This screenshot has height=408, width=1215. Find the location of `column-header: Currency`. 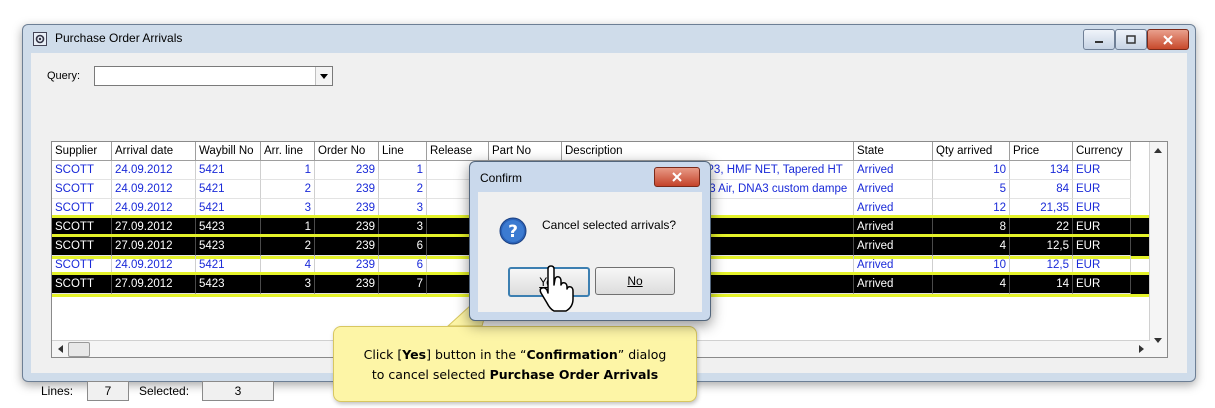

column-header: Currency is located at coordinates (1102, 151).